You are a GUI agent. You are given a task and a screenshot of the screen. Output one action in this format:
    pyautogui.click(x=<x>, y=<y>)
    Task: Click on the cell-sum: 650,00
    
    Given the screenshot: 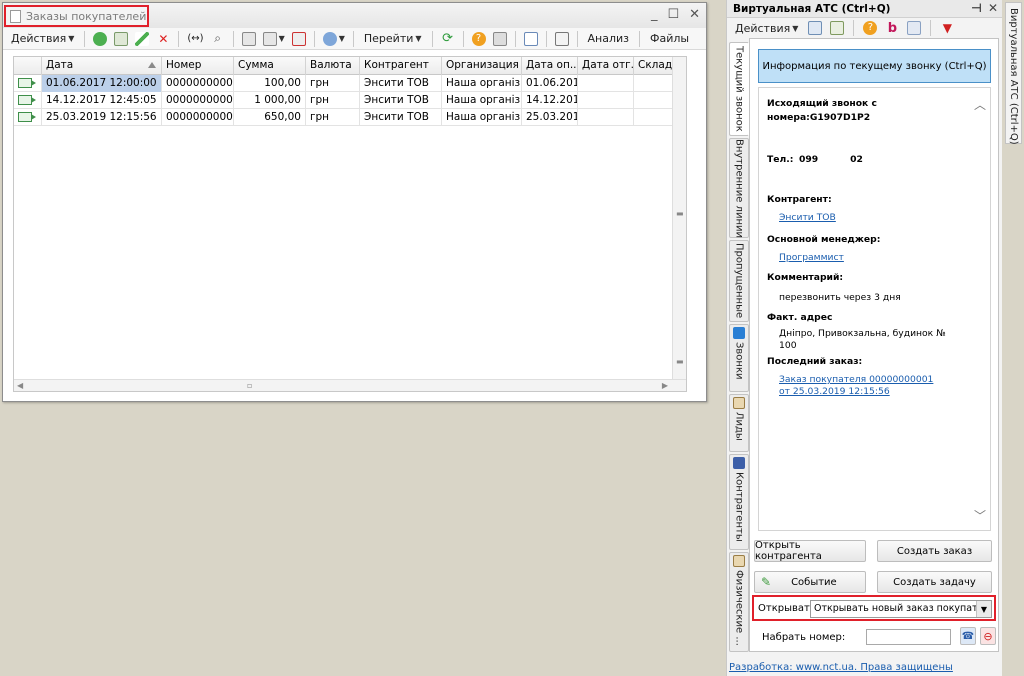 What is the action you would take?
    pyautogui.click(x=270, y=117)
    